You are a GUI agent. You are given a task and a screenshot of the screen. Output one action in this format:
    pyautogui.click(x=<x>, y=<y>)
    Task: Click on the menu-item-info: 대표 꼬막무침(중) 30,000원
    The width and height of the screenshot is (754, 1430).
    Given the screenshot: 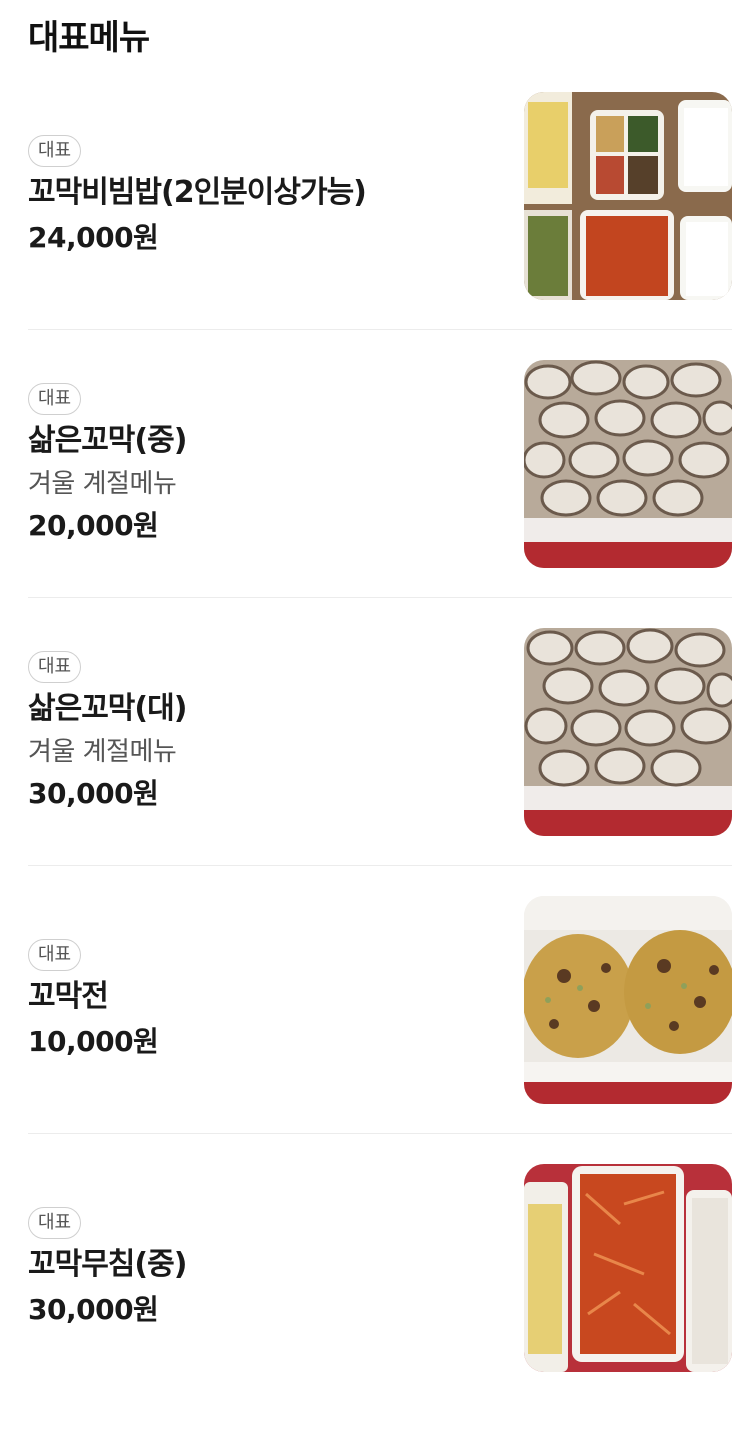 What is the action you would take?
    pyautogui.click(x=263, y=1268)
    